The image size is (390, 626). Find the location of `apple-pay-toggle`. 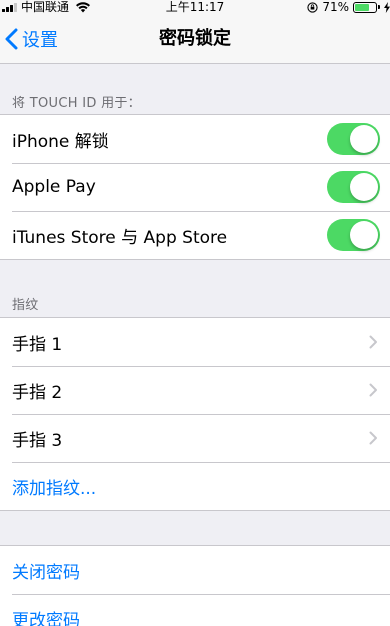

apple-pay-toggle is located at coordinates (353, 187).